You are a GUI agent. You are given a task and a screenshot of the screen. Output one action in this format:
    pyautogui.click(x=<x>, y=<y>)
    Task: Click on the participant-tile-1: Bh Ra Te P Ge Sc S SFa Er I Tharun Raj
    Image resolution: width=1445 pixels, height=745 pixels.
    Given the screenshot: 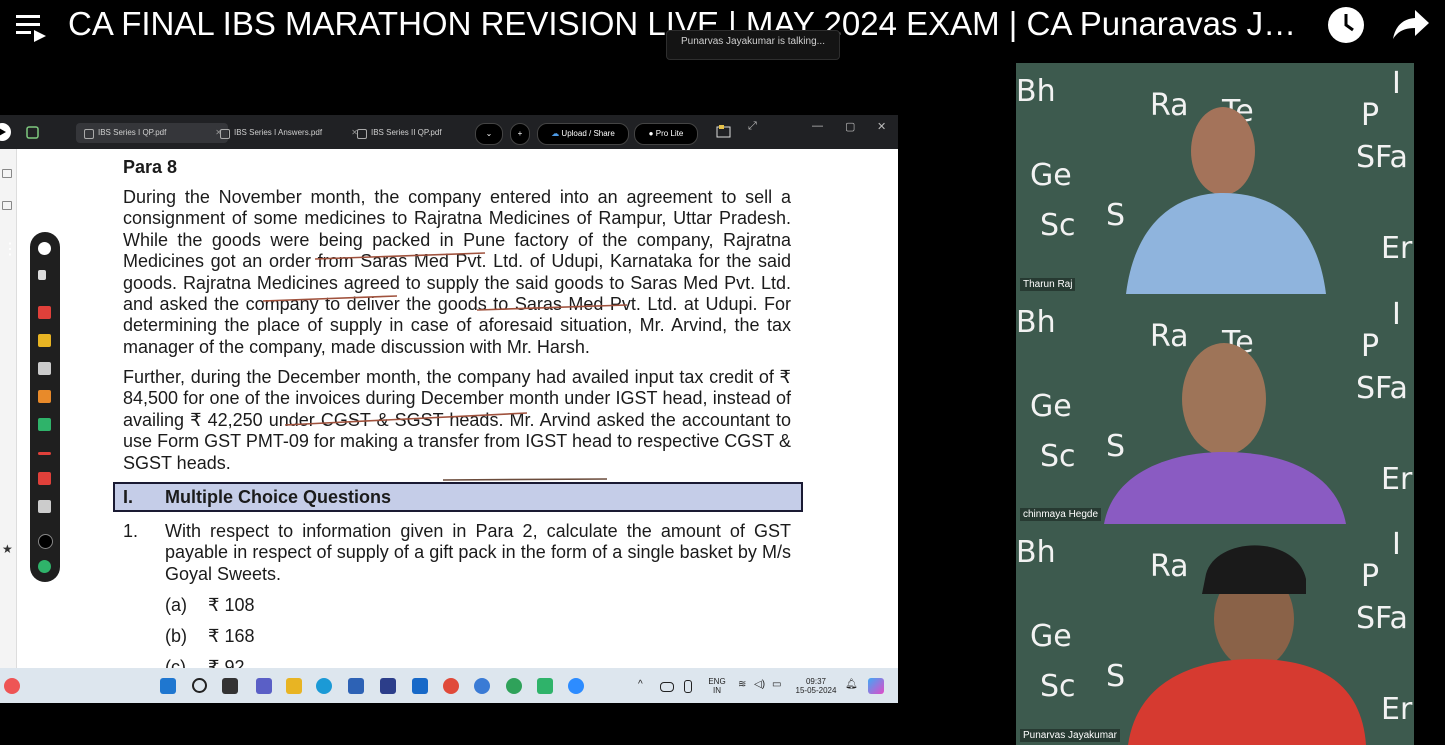 What is the action you would take?
    pyautogui.click(x=1215, y=178)
    